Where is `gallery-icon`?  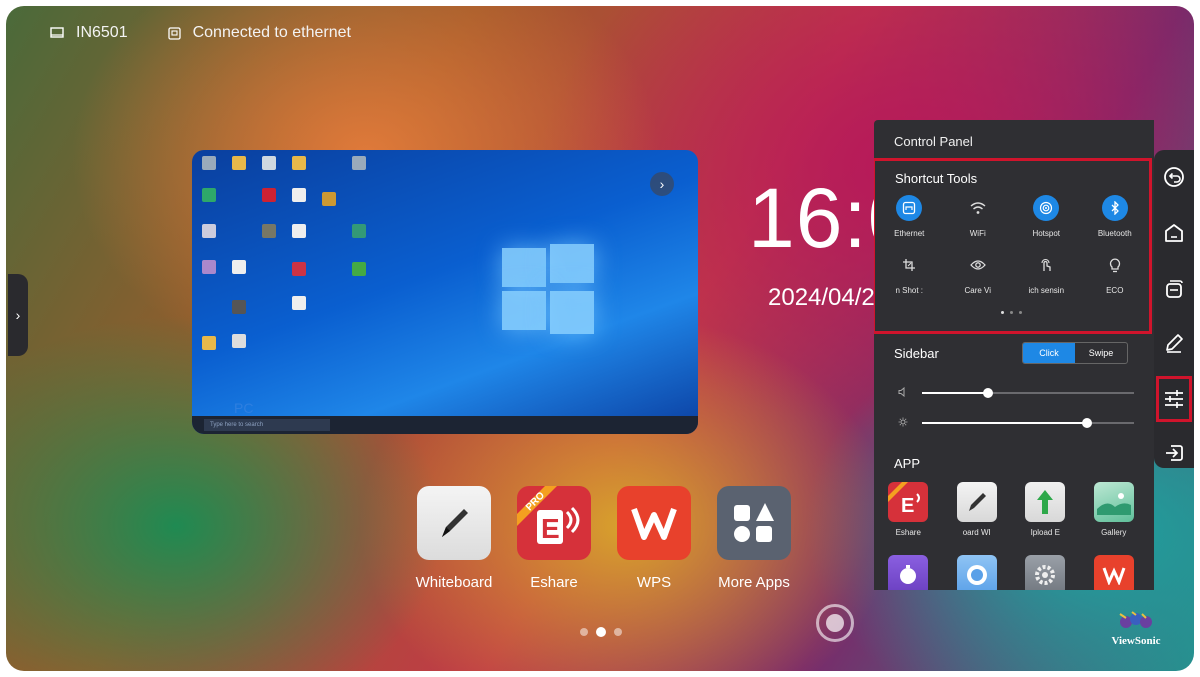
gallery-icon is located at coordinates (1113, 502).